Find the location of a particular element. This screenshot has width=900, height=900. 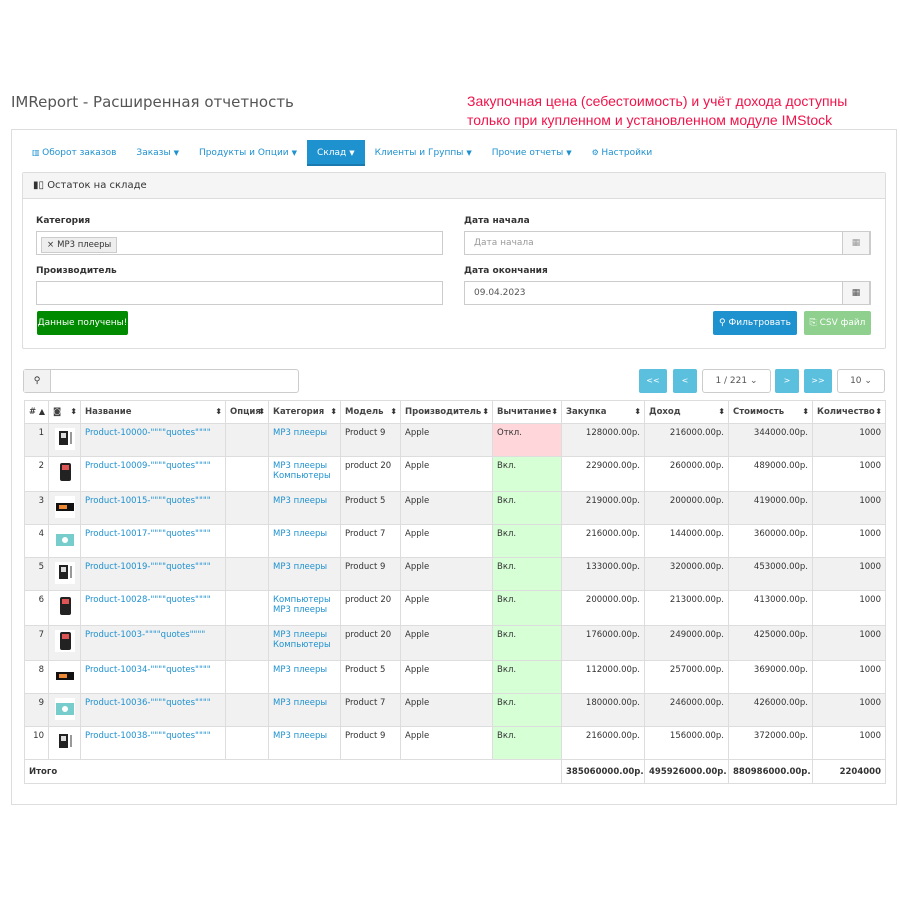

product-link: Product-10034-""""quotes"""" is located at coordinates (148, 670).